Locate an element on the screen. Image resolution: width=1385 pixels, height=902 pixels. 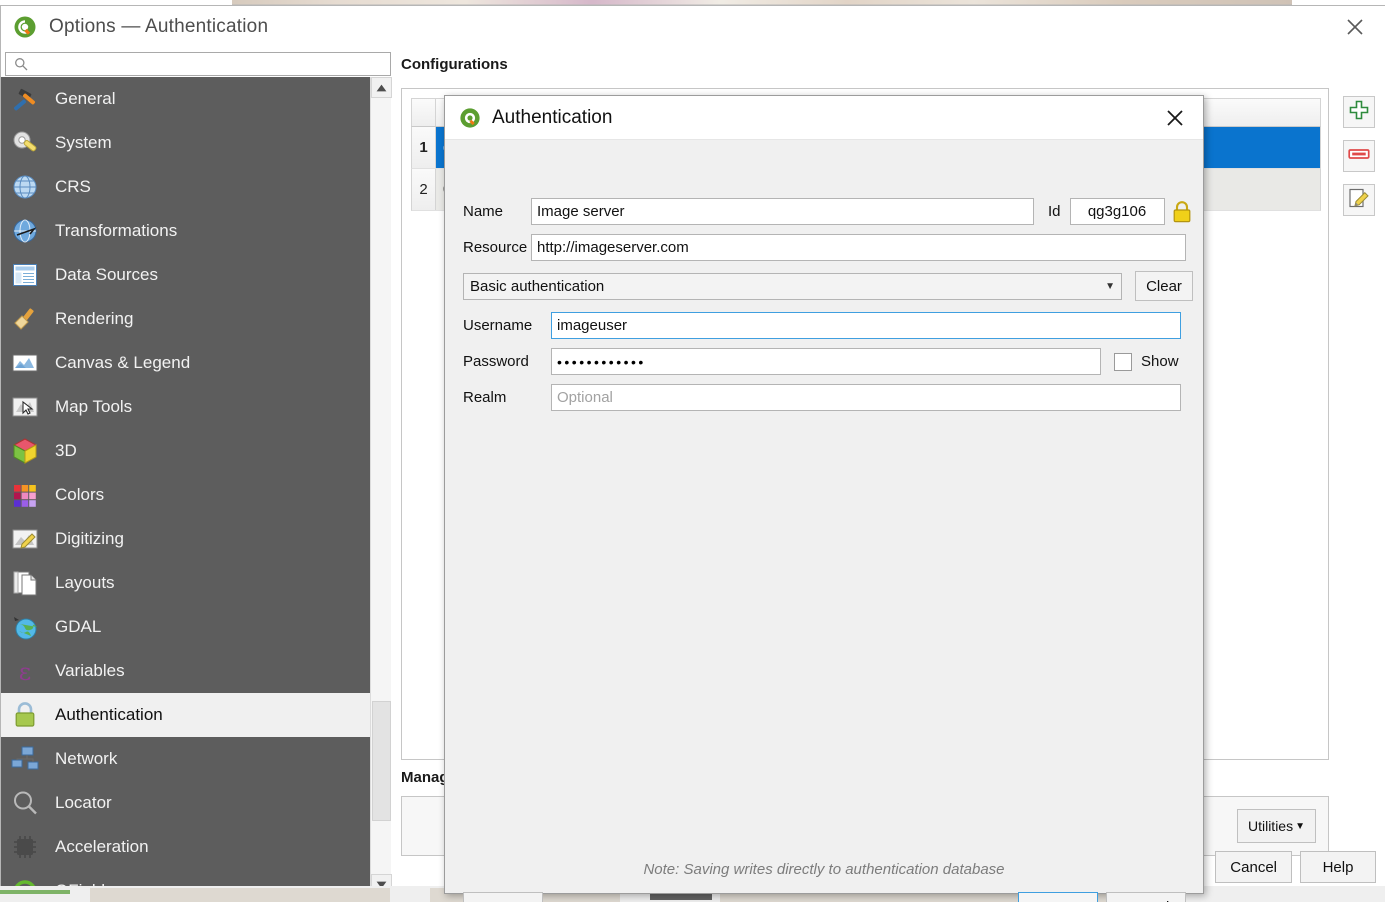
remove-configuration-button is located at coordinates (1359, 156).